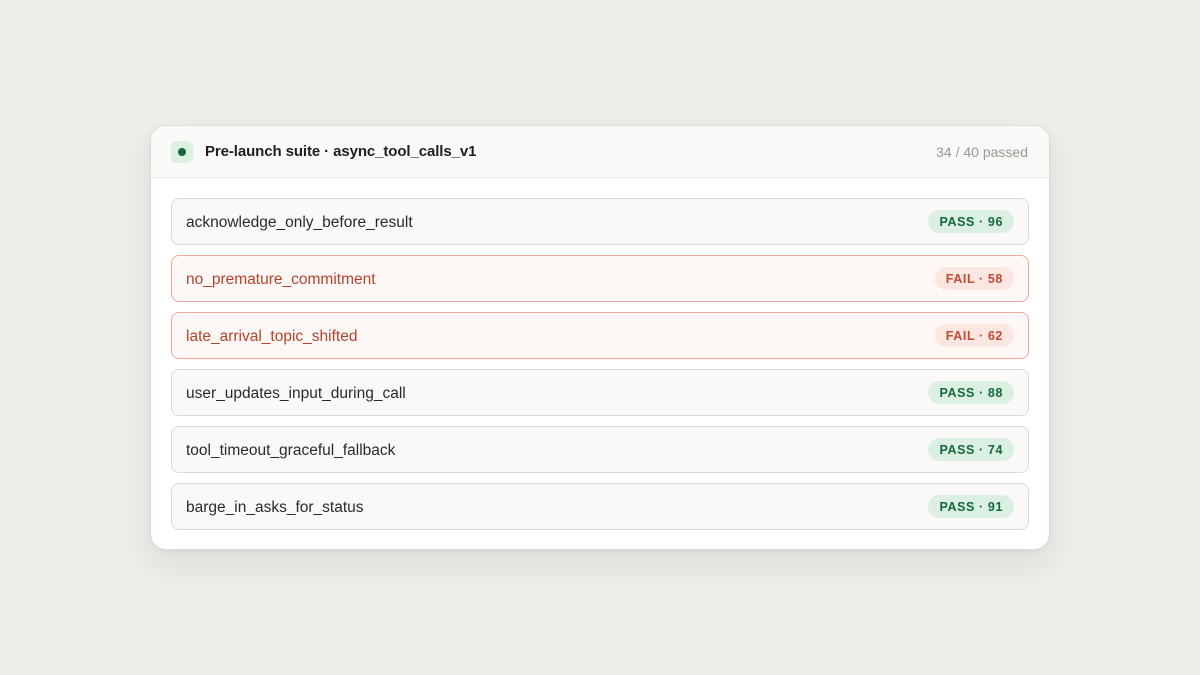 The image size is (1200, 675). What do you see at coordinates (971, 506) in the screenshot?
I see `status-badge: PASS · 91` at bounding box center [971, 506].